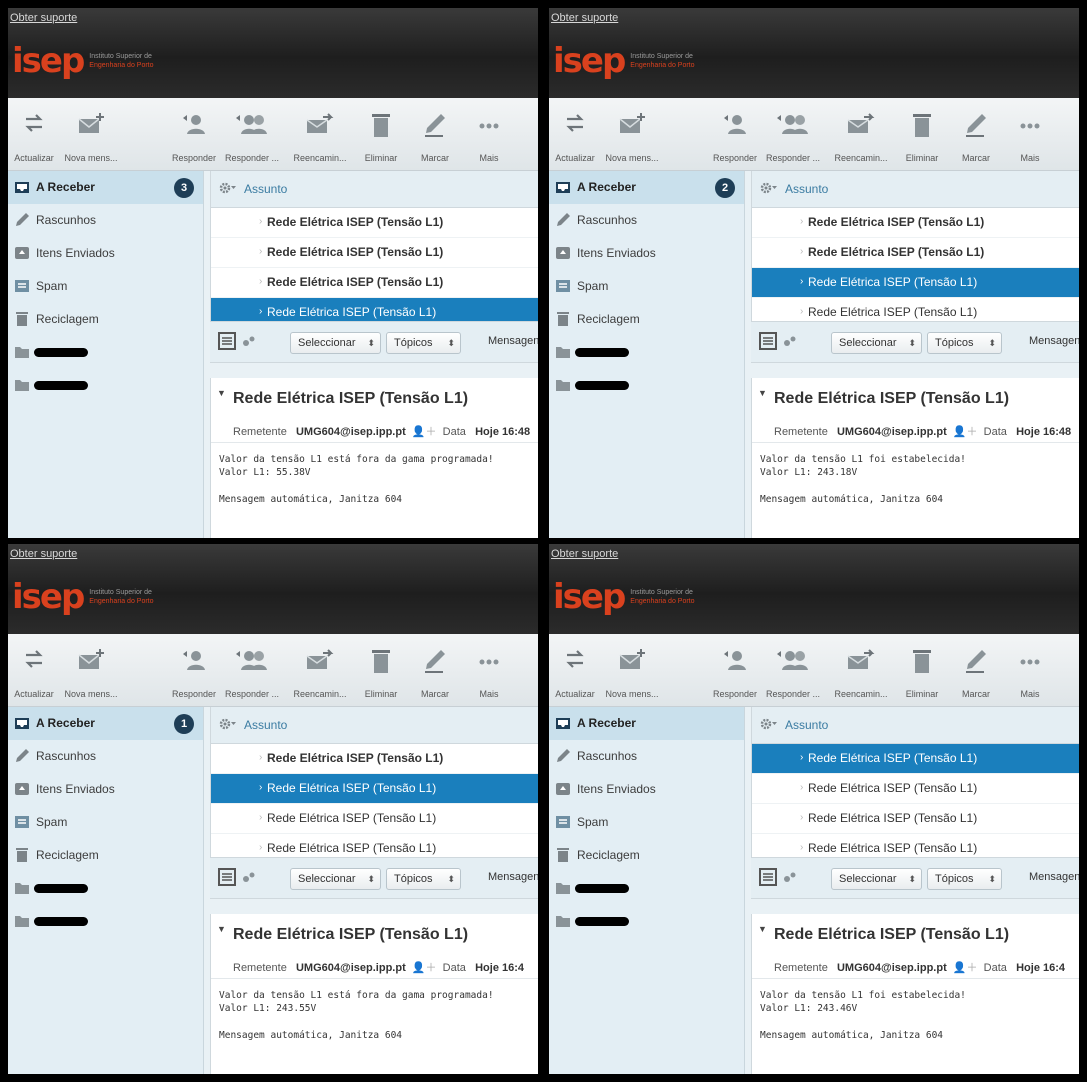  What do you see at coordinates (646, 187) in the screenshot?
I see `folder-inbox: A Receber 2` at bounding box center [646, 187].